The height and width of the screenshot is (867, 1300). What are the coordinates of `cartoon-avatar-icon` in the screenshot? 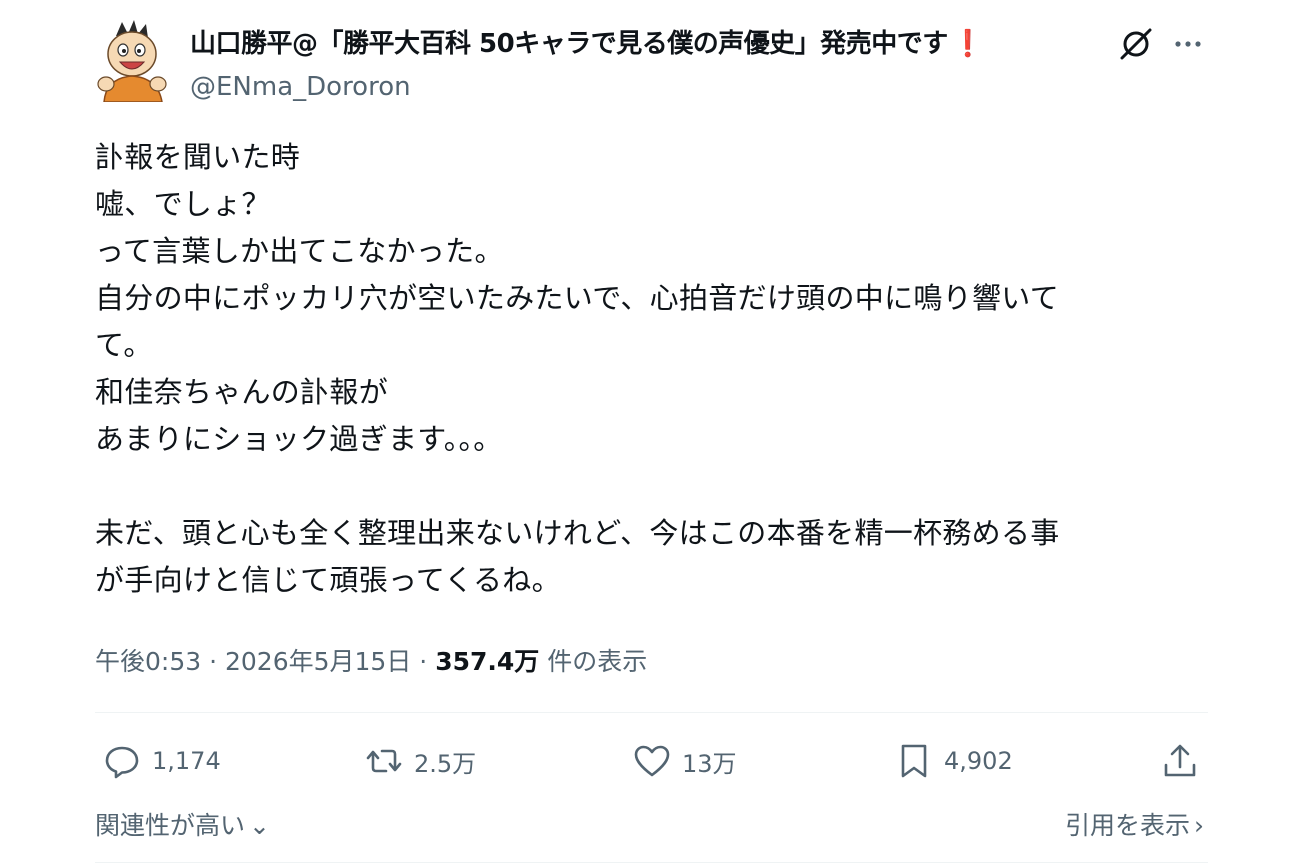 It's located at (132, 61).